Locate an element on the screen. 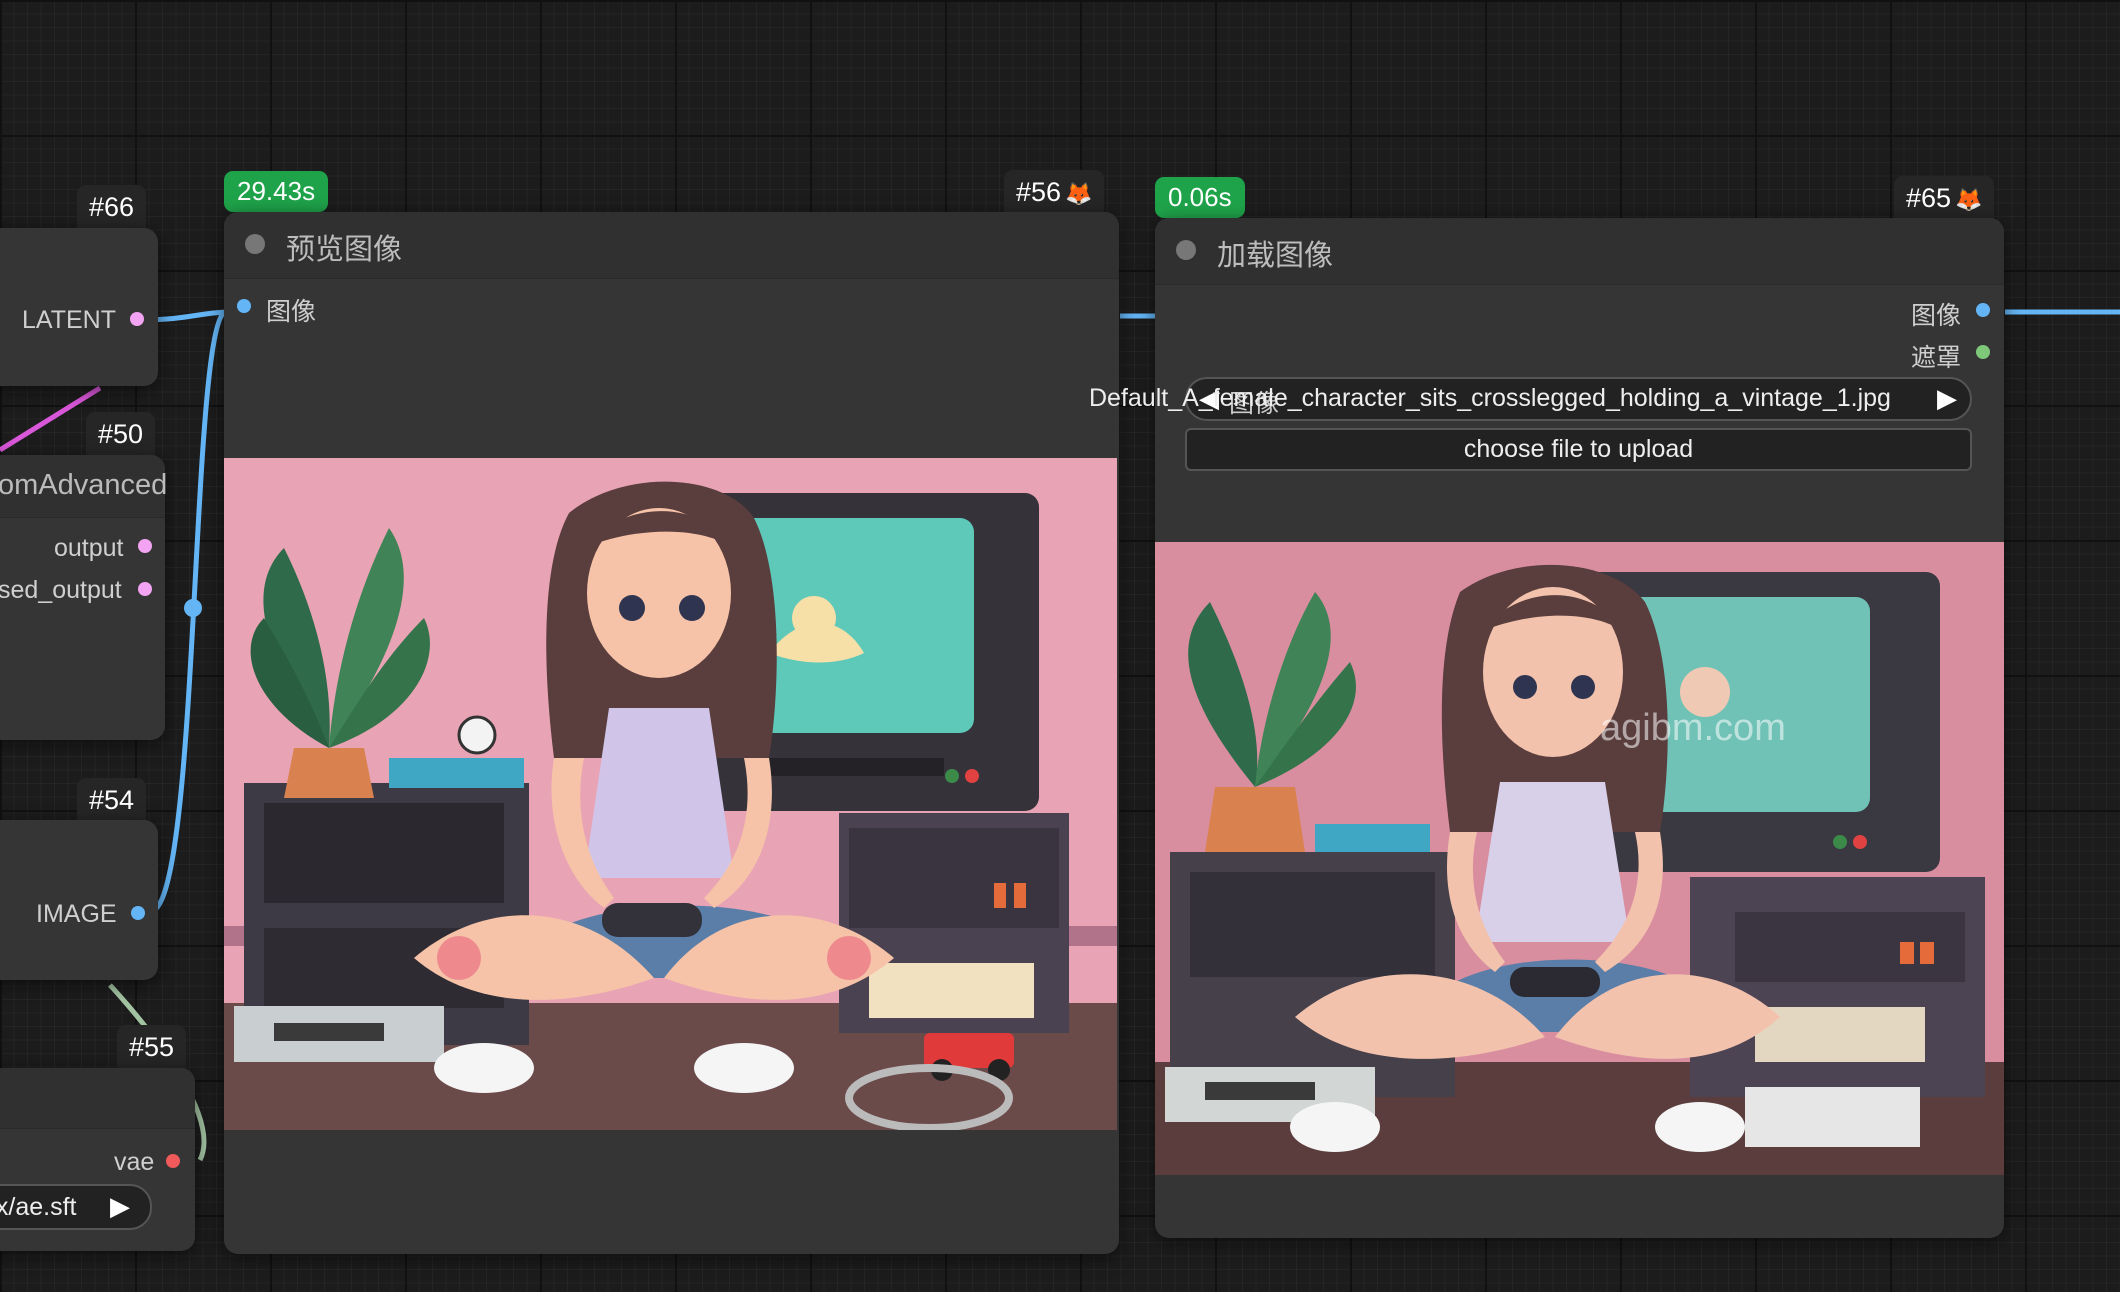  node-55-output-port is located at coordinates (173, 1161).